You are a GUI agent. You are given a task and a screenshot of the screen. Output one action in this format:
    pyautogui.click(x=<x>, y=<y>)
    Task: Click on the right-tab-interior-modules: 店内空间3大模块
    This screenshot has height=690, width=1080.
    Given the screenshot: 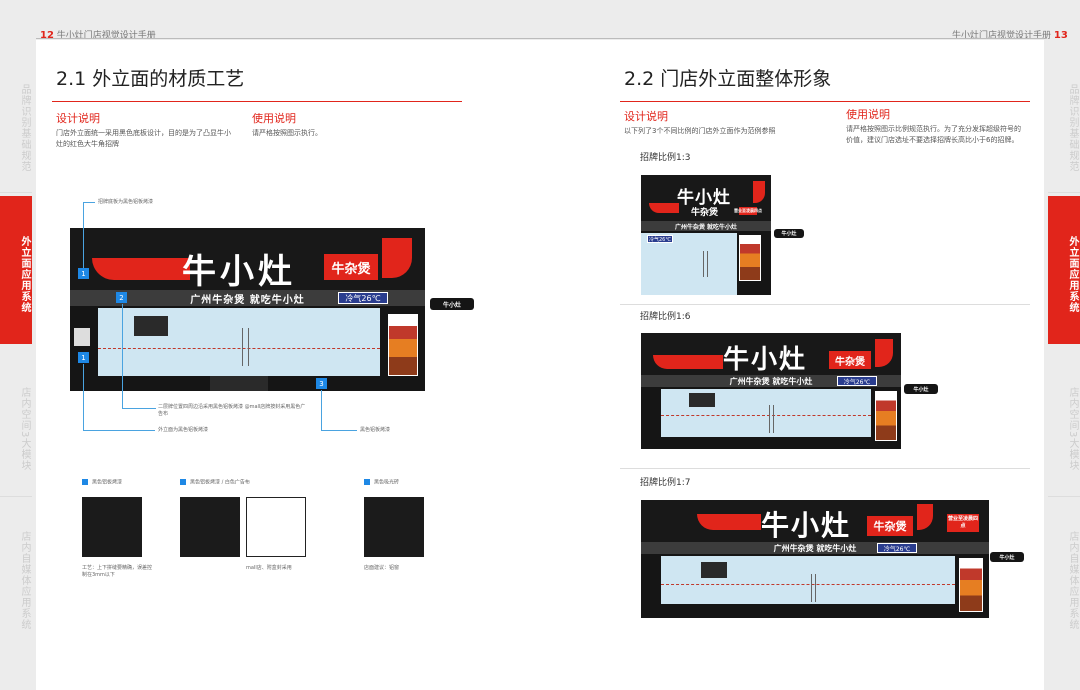 What is the action you would take?
    pyautogui.click(x=1064, y=425)
    